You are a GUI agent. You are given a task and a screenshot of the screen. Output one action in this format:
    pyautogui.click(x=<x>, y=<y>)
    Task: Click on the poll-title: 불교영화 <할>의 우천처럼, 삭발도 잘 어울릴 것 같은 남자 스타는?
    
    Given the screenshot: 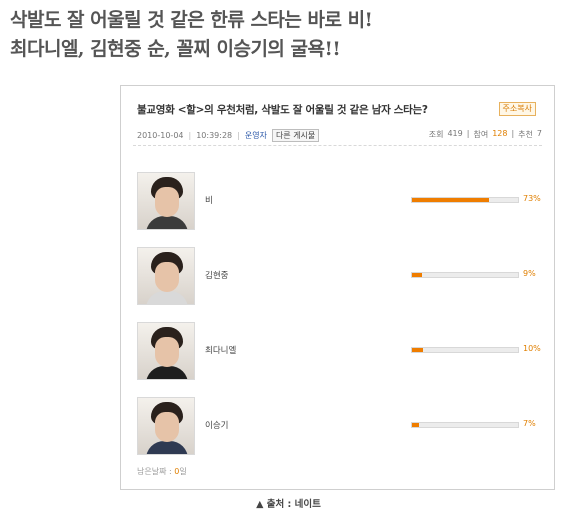 What is the action you would take?
    pyautogui.click(x=282, y=110)
    